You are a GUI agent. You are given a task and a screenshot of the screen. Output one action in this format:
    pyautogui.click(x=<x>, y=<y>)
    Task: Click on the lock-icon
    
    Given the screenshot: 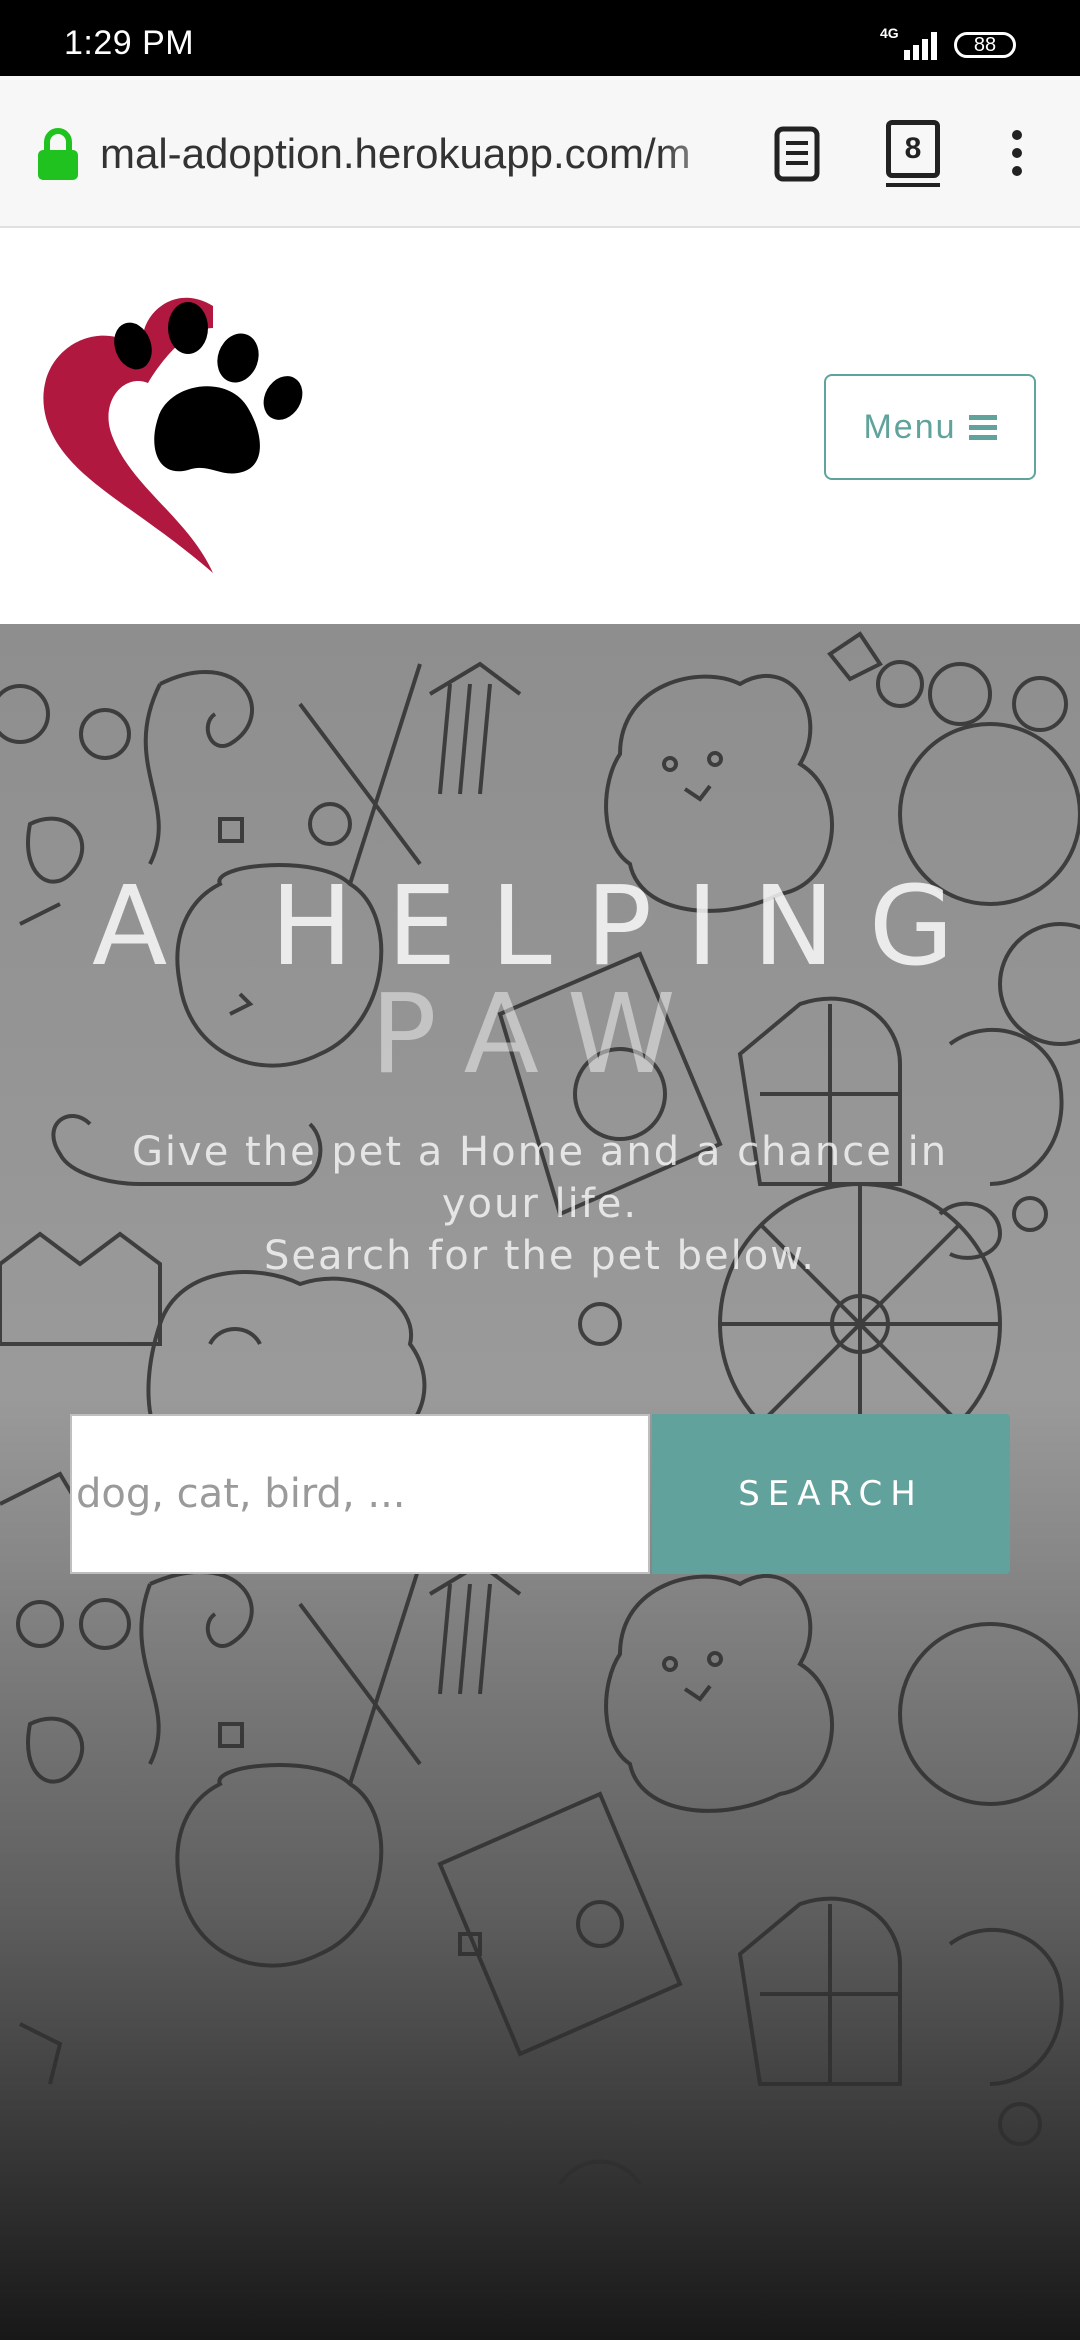 What is the action you would take?
    pyautogui.click(x=58, y=154)
    